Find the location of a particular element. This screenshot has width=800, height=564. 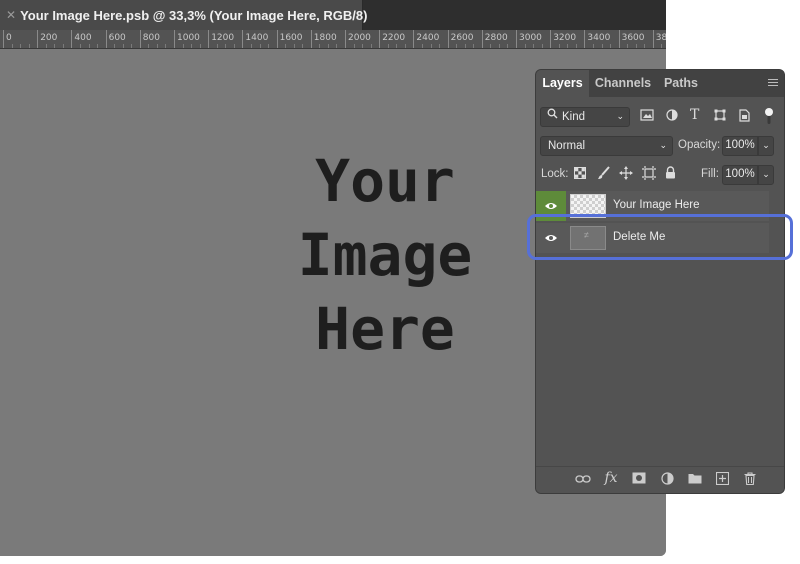

ruler-tick: 1400 is located at coordinates (255, 39).